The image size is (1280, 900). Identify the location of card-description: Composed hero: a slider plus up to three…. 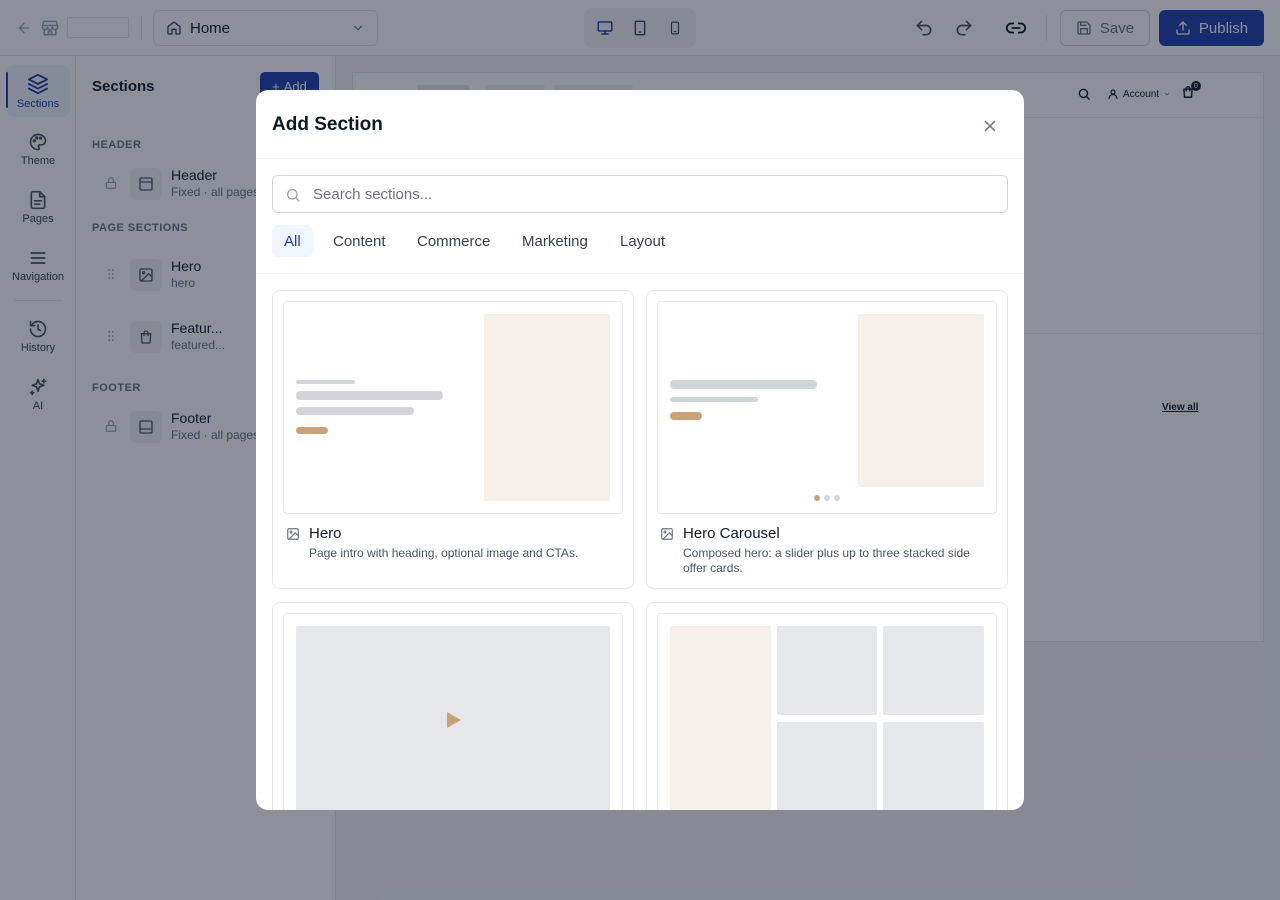
(826, 560).